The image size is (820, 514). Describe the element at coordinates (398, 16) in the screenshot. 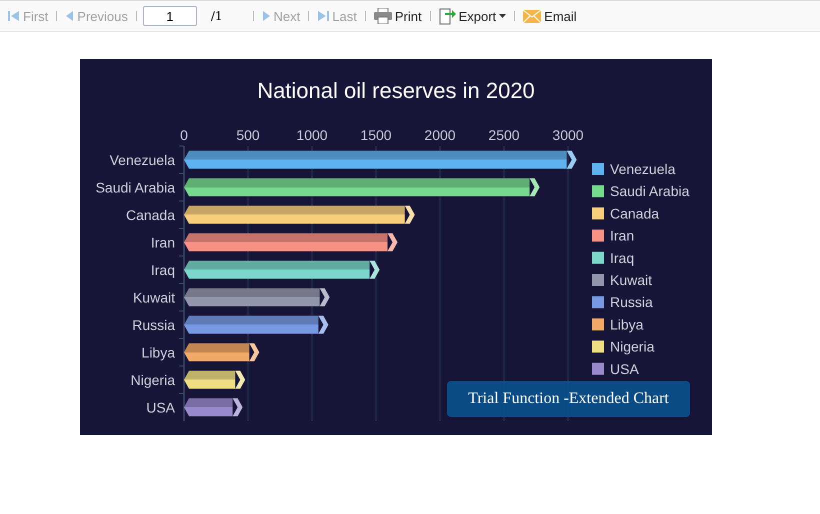

I see `print-button: Print` at that location.